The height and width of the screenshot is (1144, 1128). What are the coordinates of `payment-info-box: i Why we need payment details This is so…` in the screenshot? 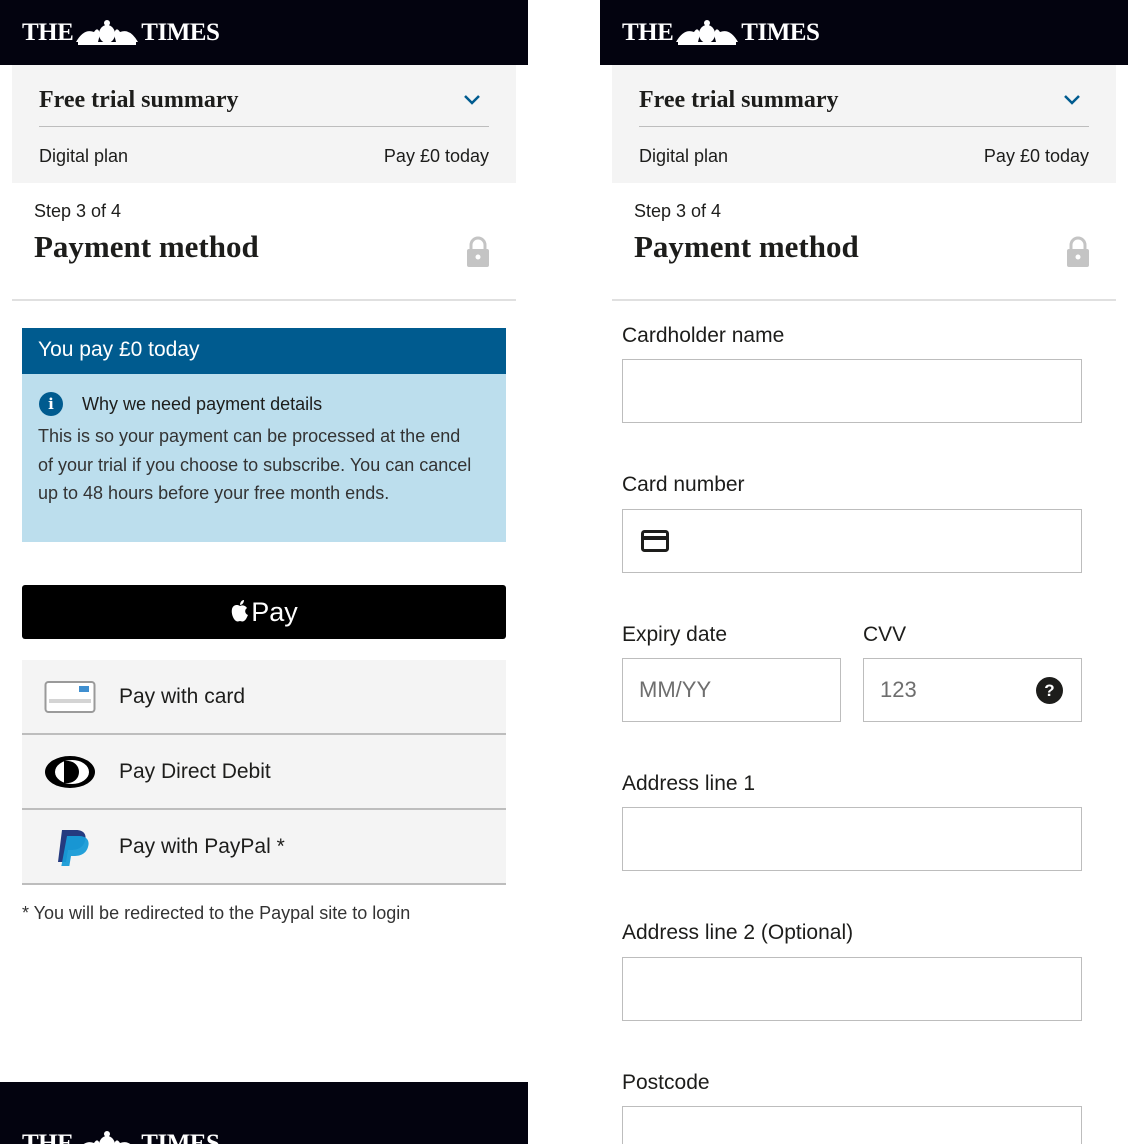 It's located at (264, 458).